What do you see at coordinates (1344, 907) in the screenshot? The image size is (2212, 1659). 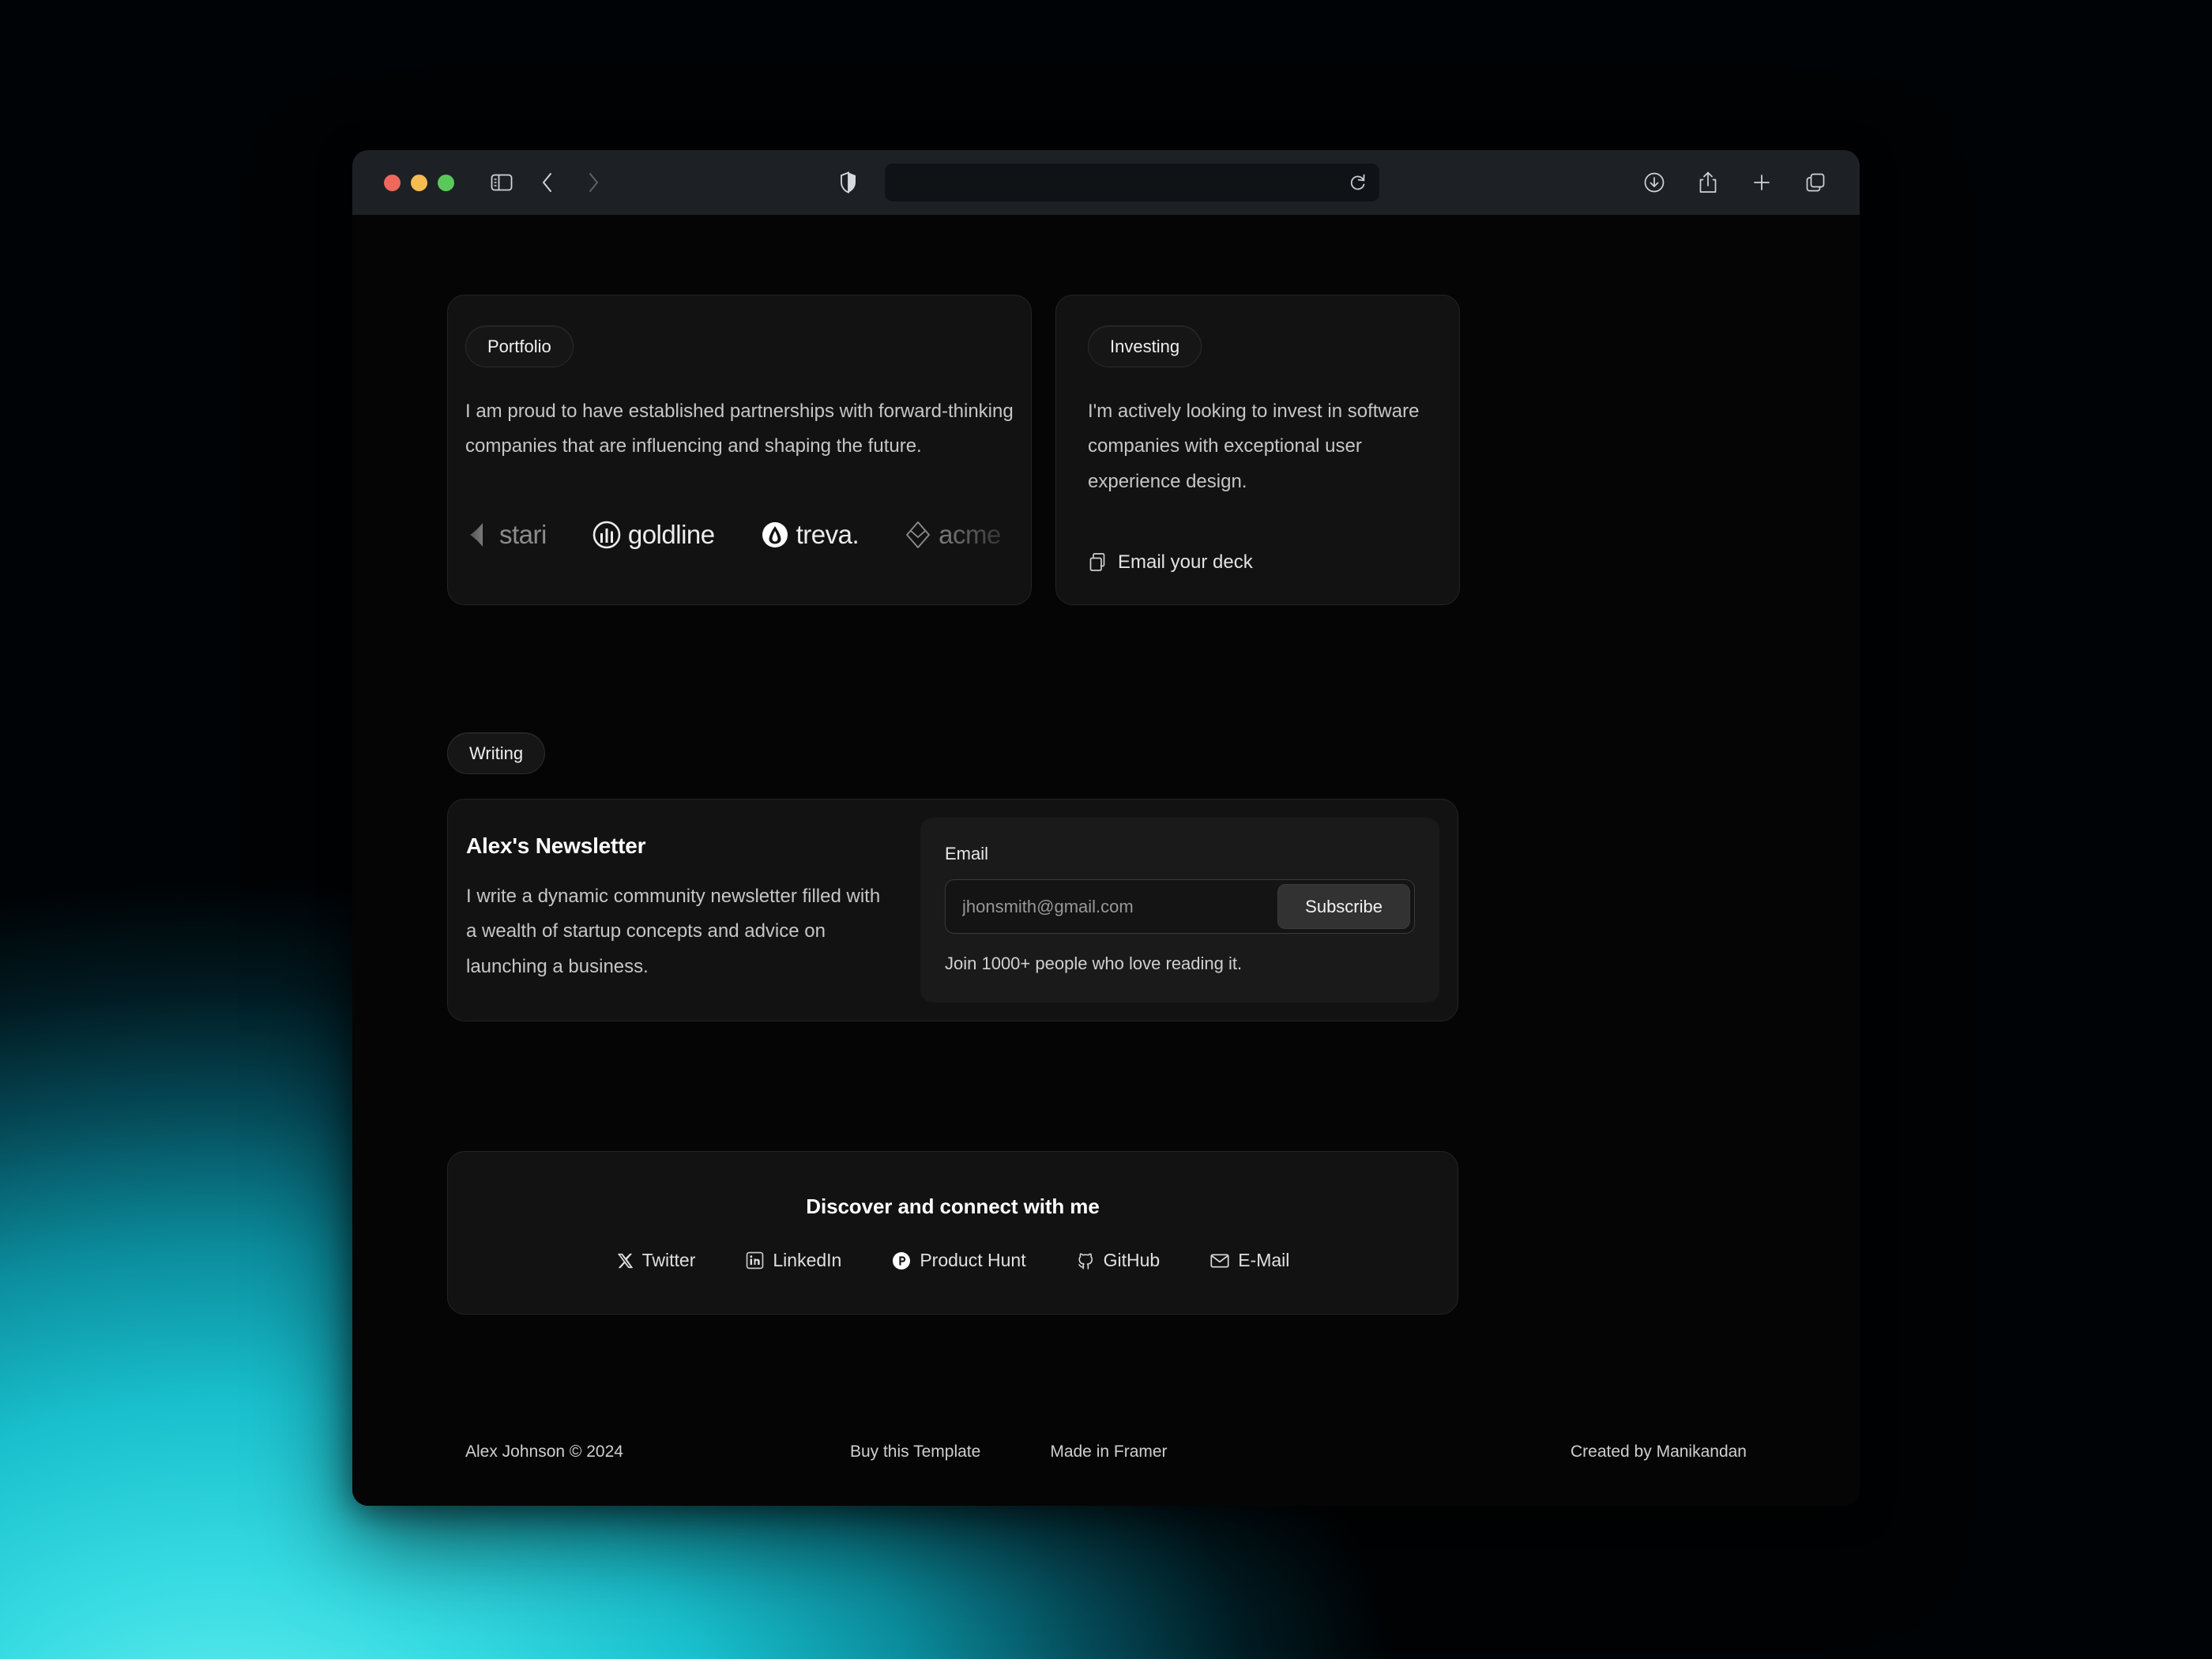 I see `subscribe-button: Subscribe` at bounding box center [1344, 907].